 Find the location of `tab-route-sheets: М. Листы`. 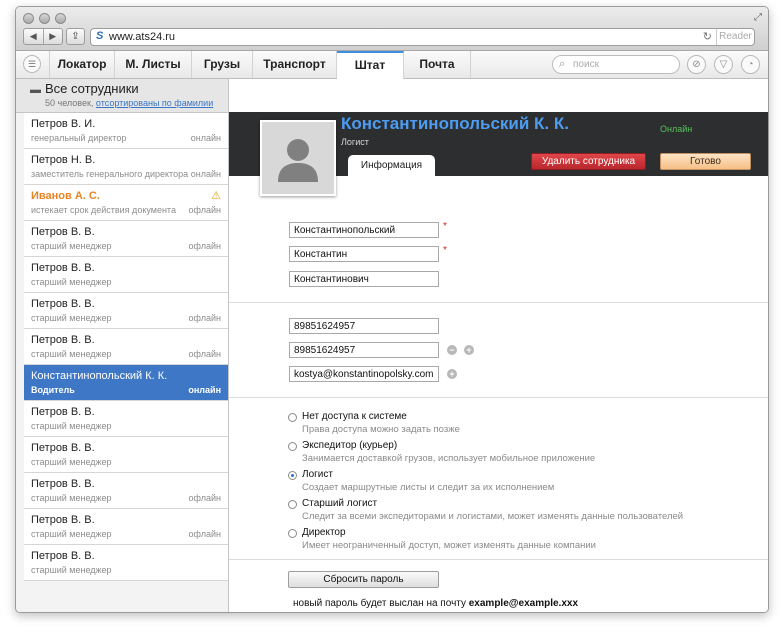

tab-route-sheets: М. Листы is located at coordinates (153, 64).